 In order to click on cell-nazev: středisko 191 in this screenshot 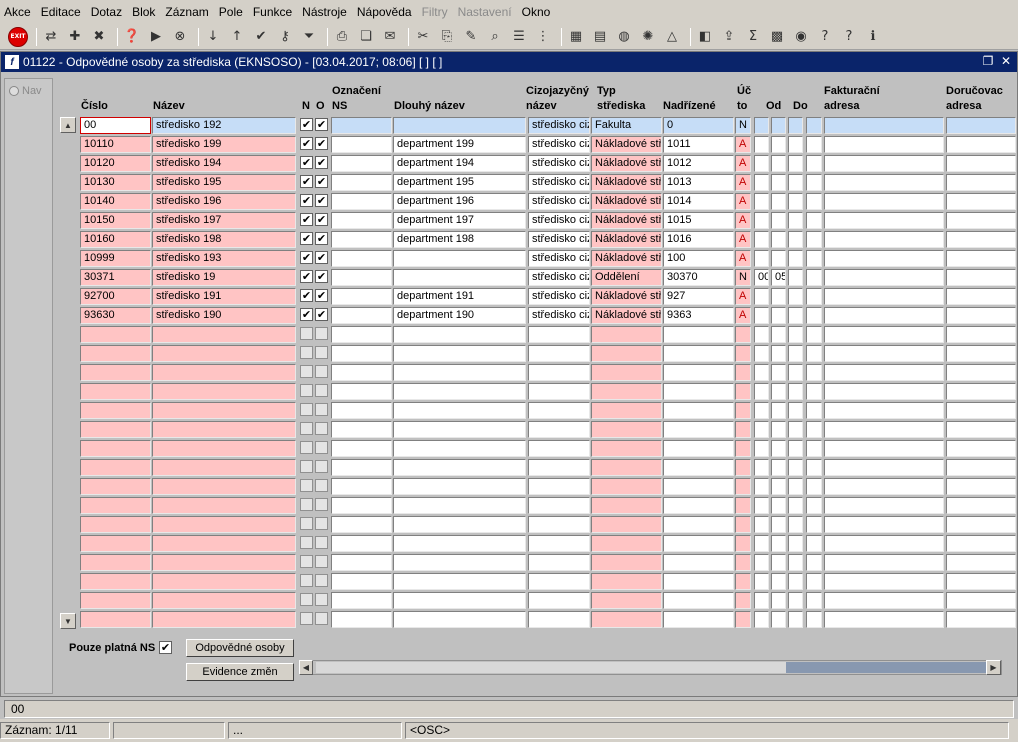, I will do `click(224, 296)`.